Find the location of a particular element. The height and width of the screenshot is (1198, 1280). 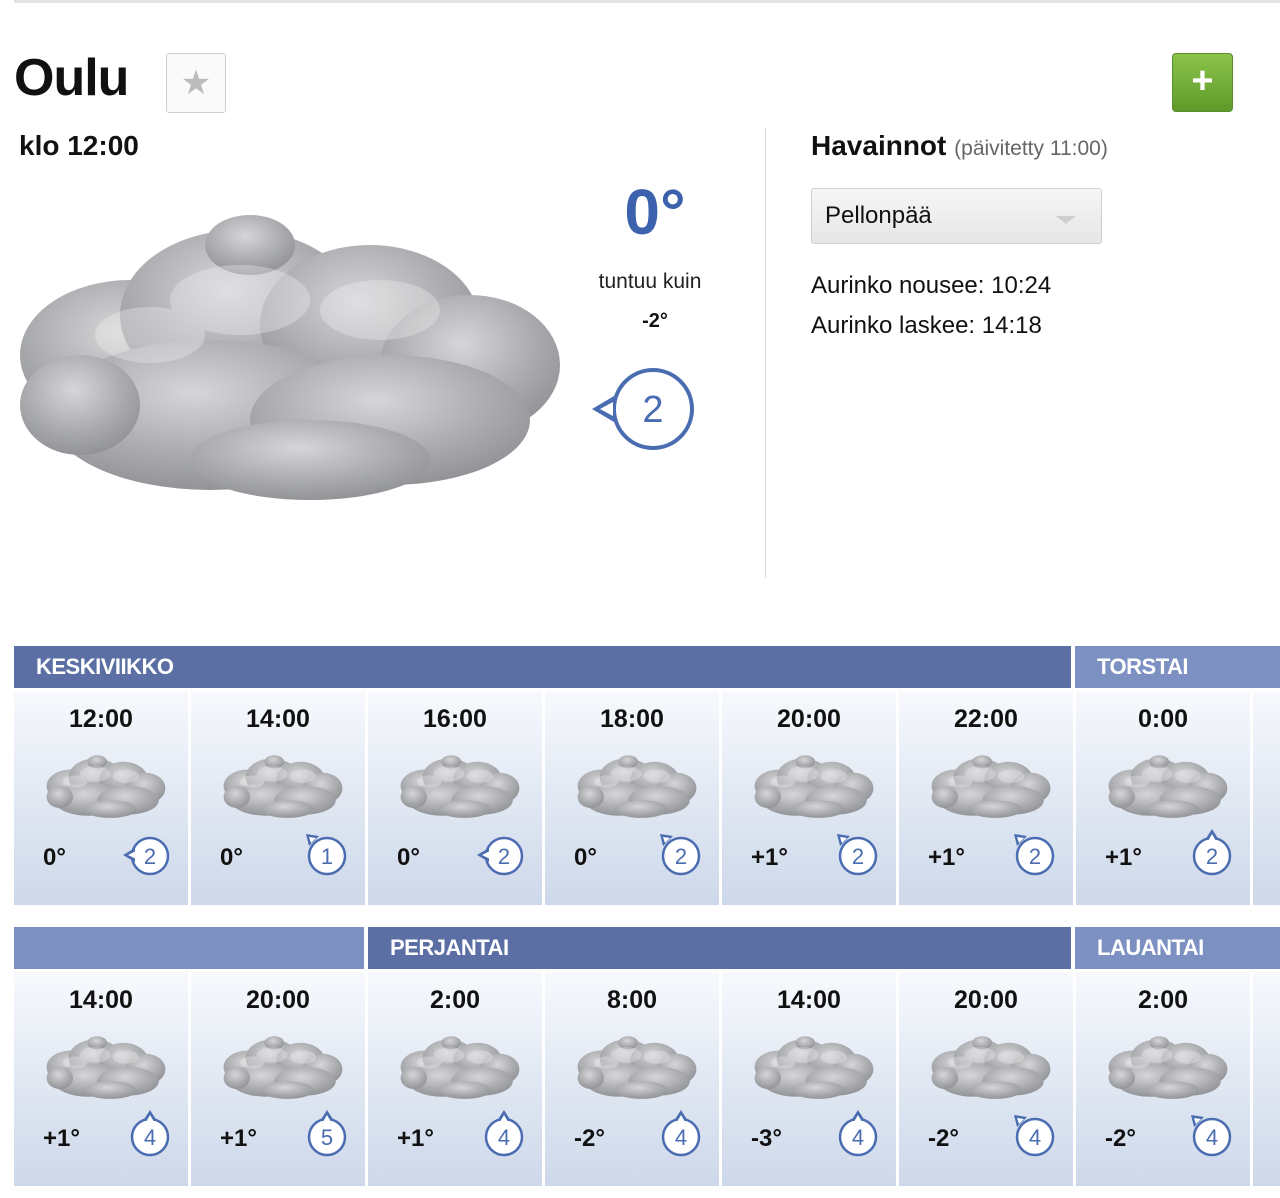

forecast-cell: 14:00 +1° 4 is located at coordinates (101, 1079).